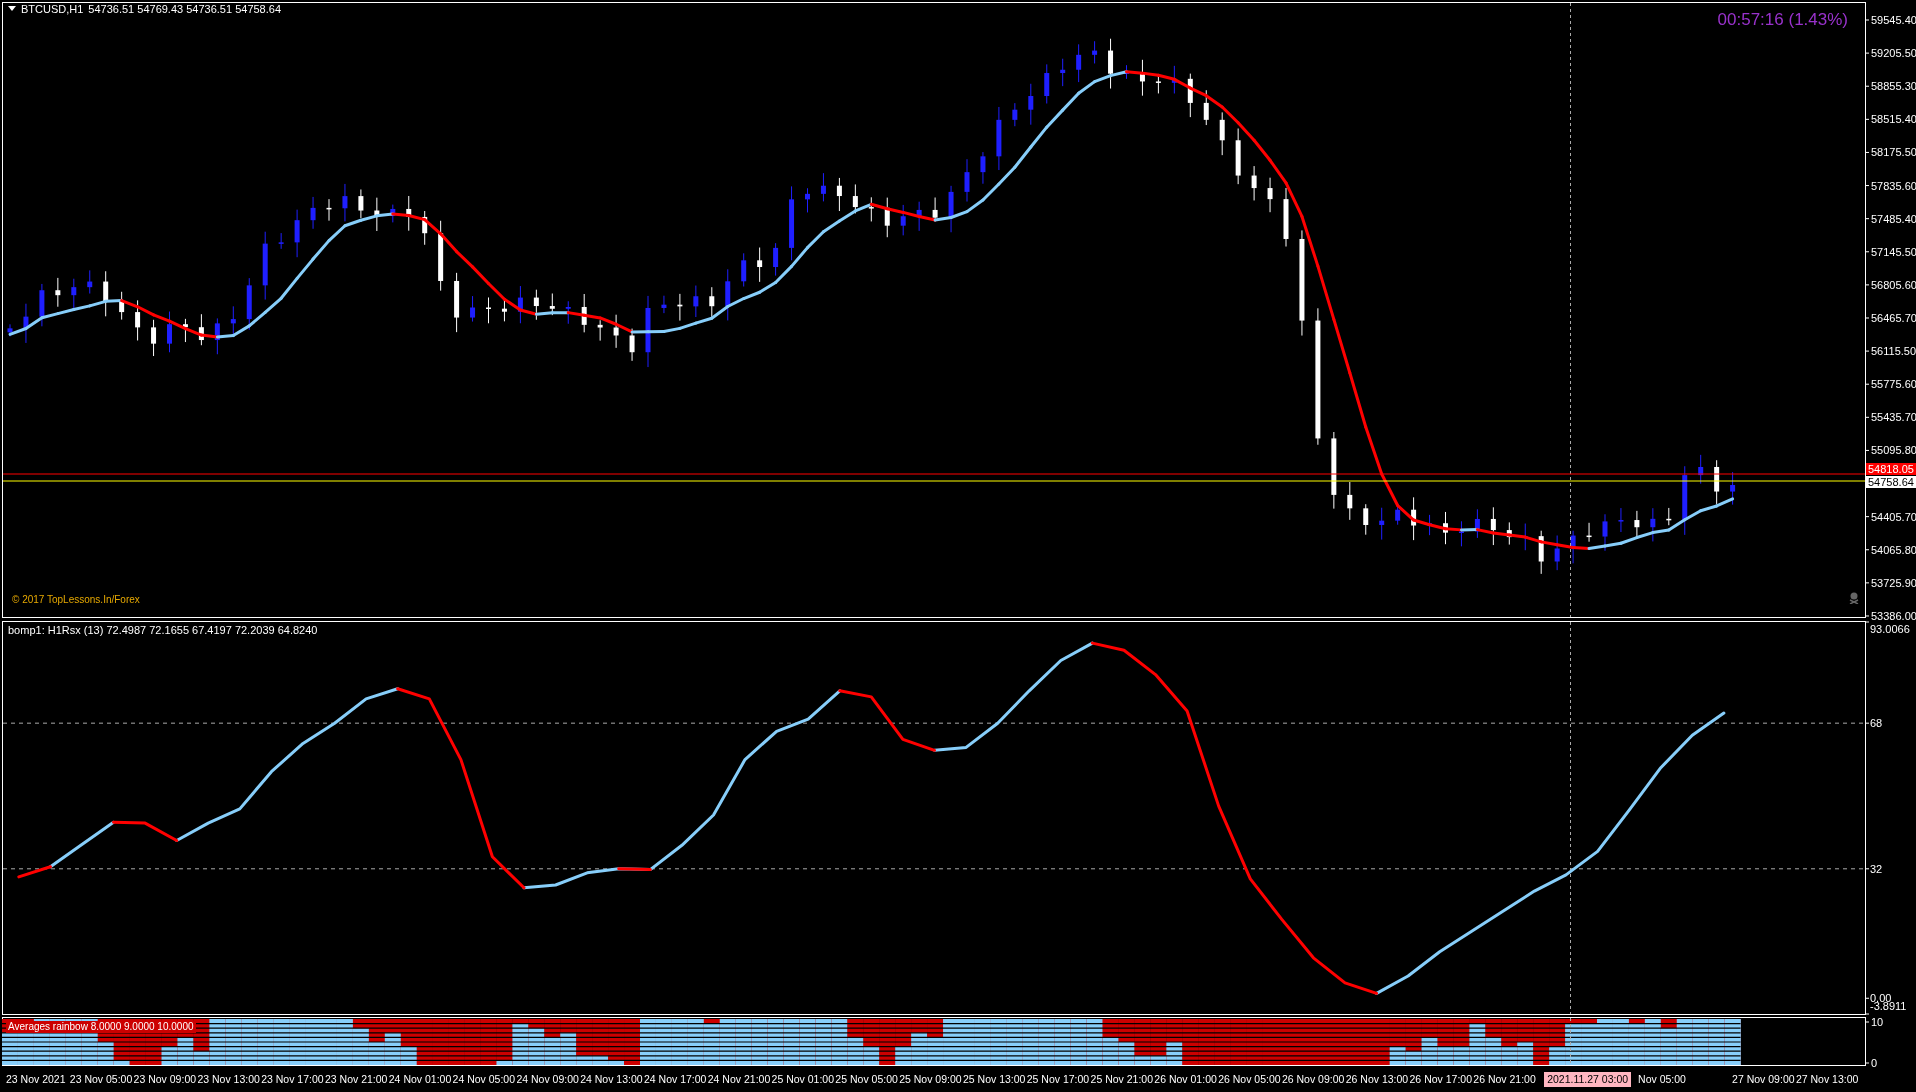 The width and height of the screenshot is (1916, 1092). I want to click on time-label: 25 Nov 09:00, so click(929, 1079).